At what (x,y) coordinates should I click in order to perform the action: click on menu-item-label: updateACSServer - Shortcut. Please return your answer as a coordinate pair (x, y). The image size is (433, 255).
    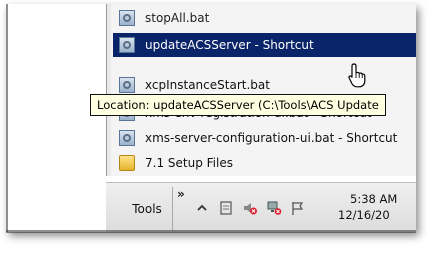
    Looking at the image, I should click on (229, 45).